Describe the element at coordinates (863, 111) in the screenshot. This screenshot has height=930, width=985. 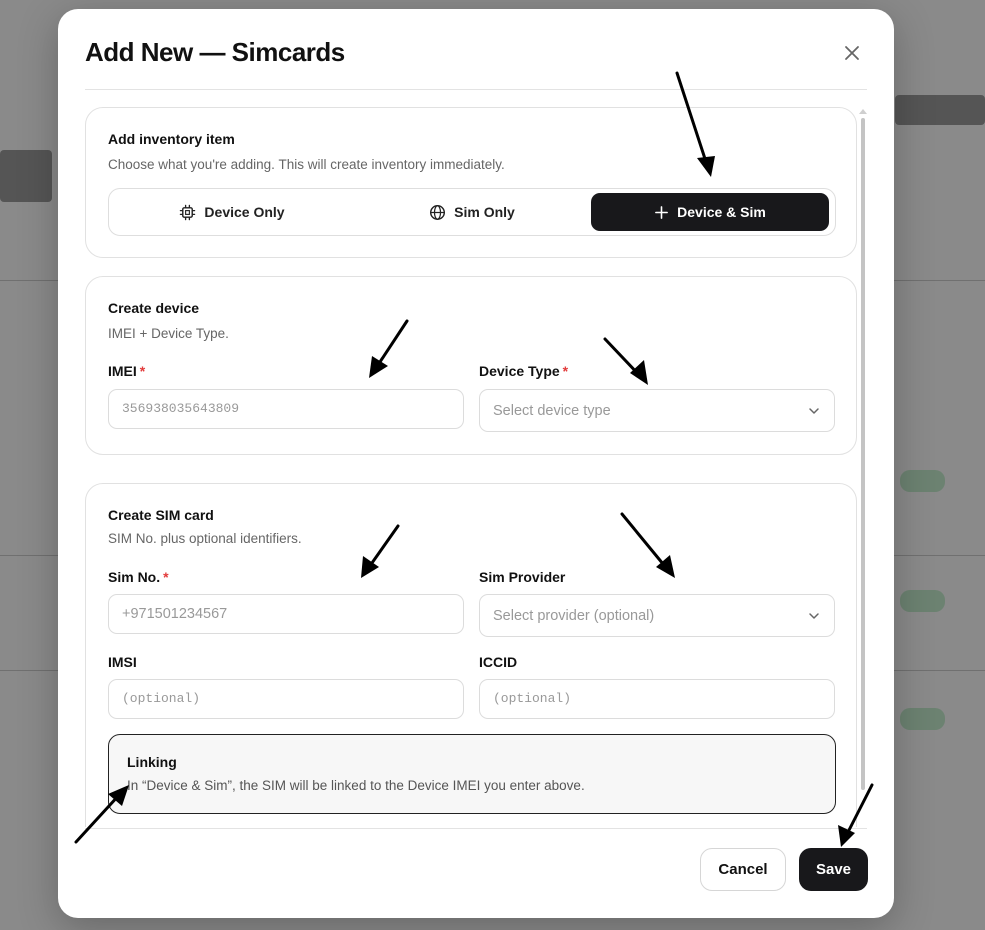
I see `scroll-up-arrow` at that location.